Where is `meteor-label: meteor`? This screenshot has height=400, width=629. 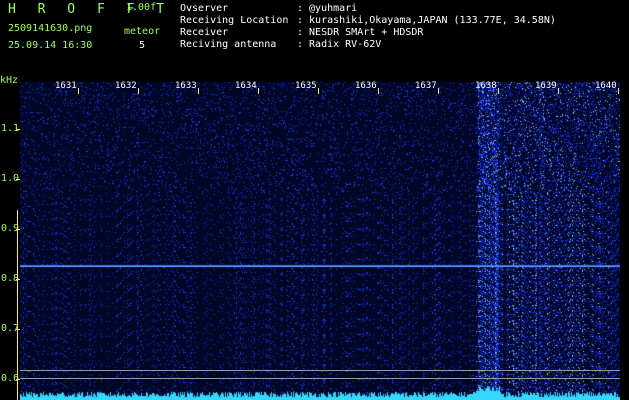 meteor-label: meteor is located at coordinates (142, 31).